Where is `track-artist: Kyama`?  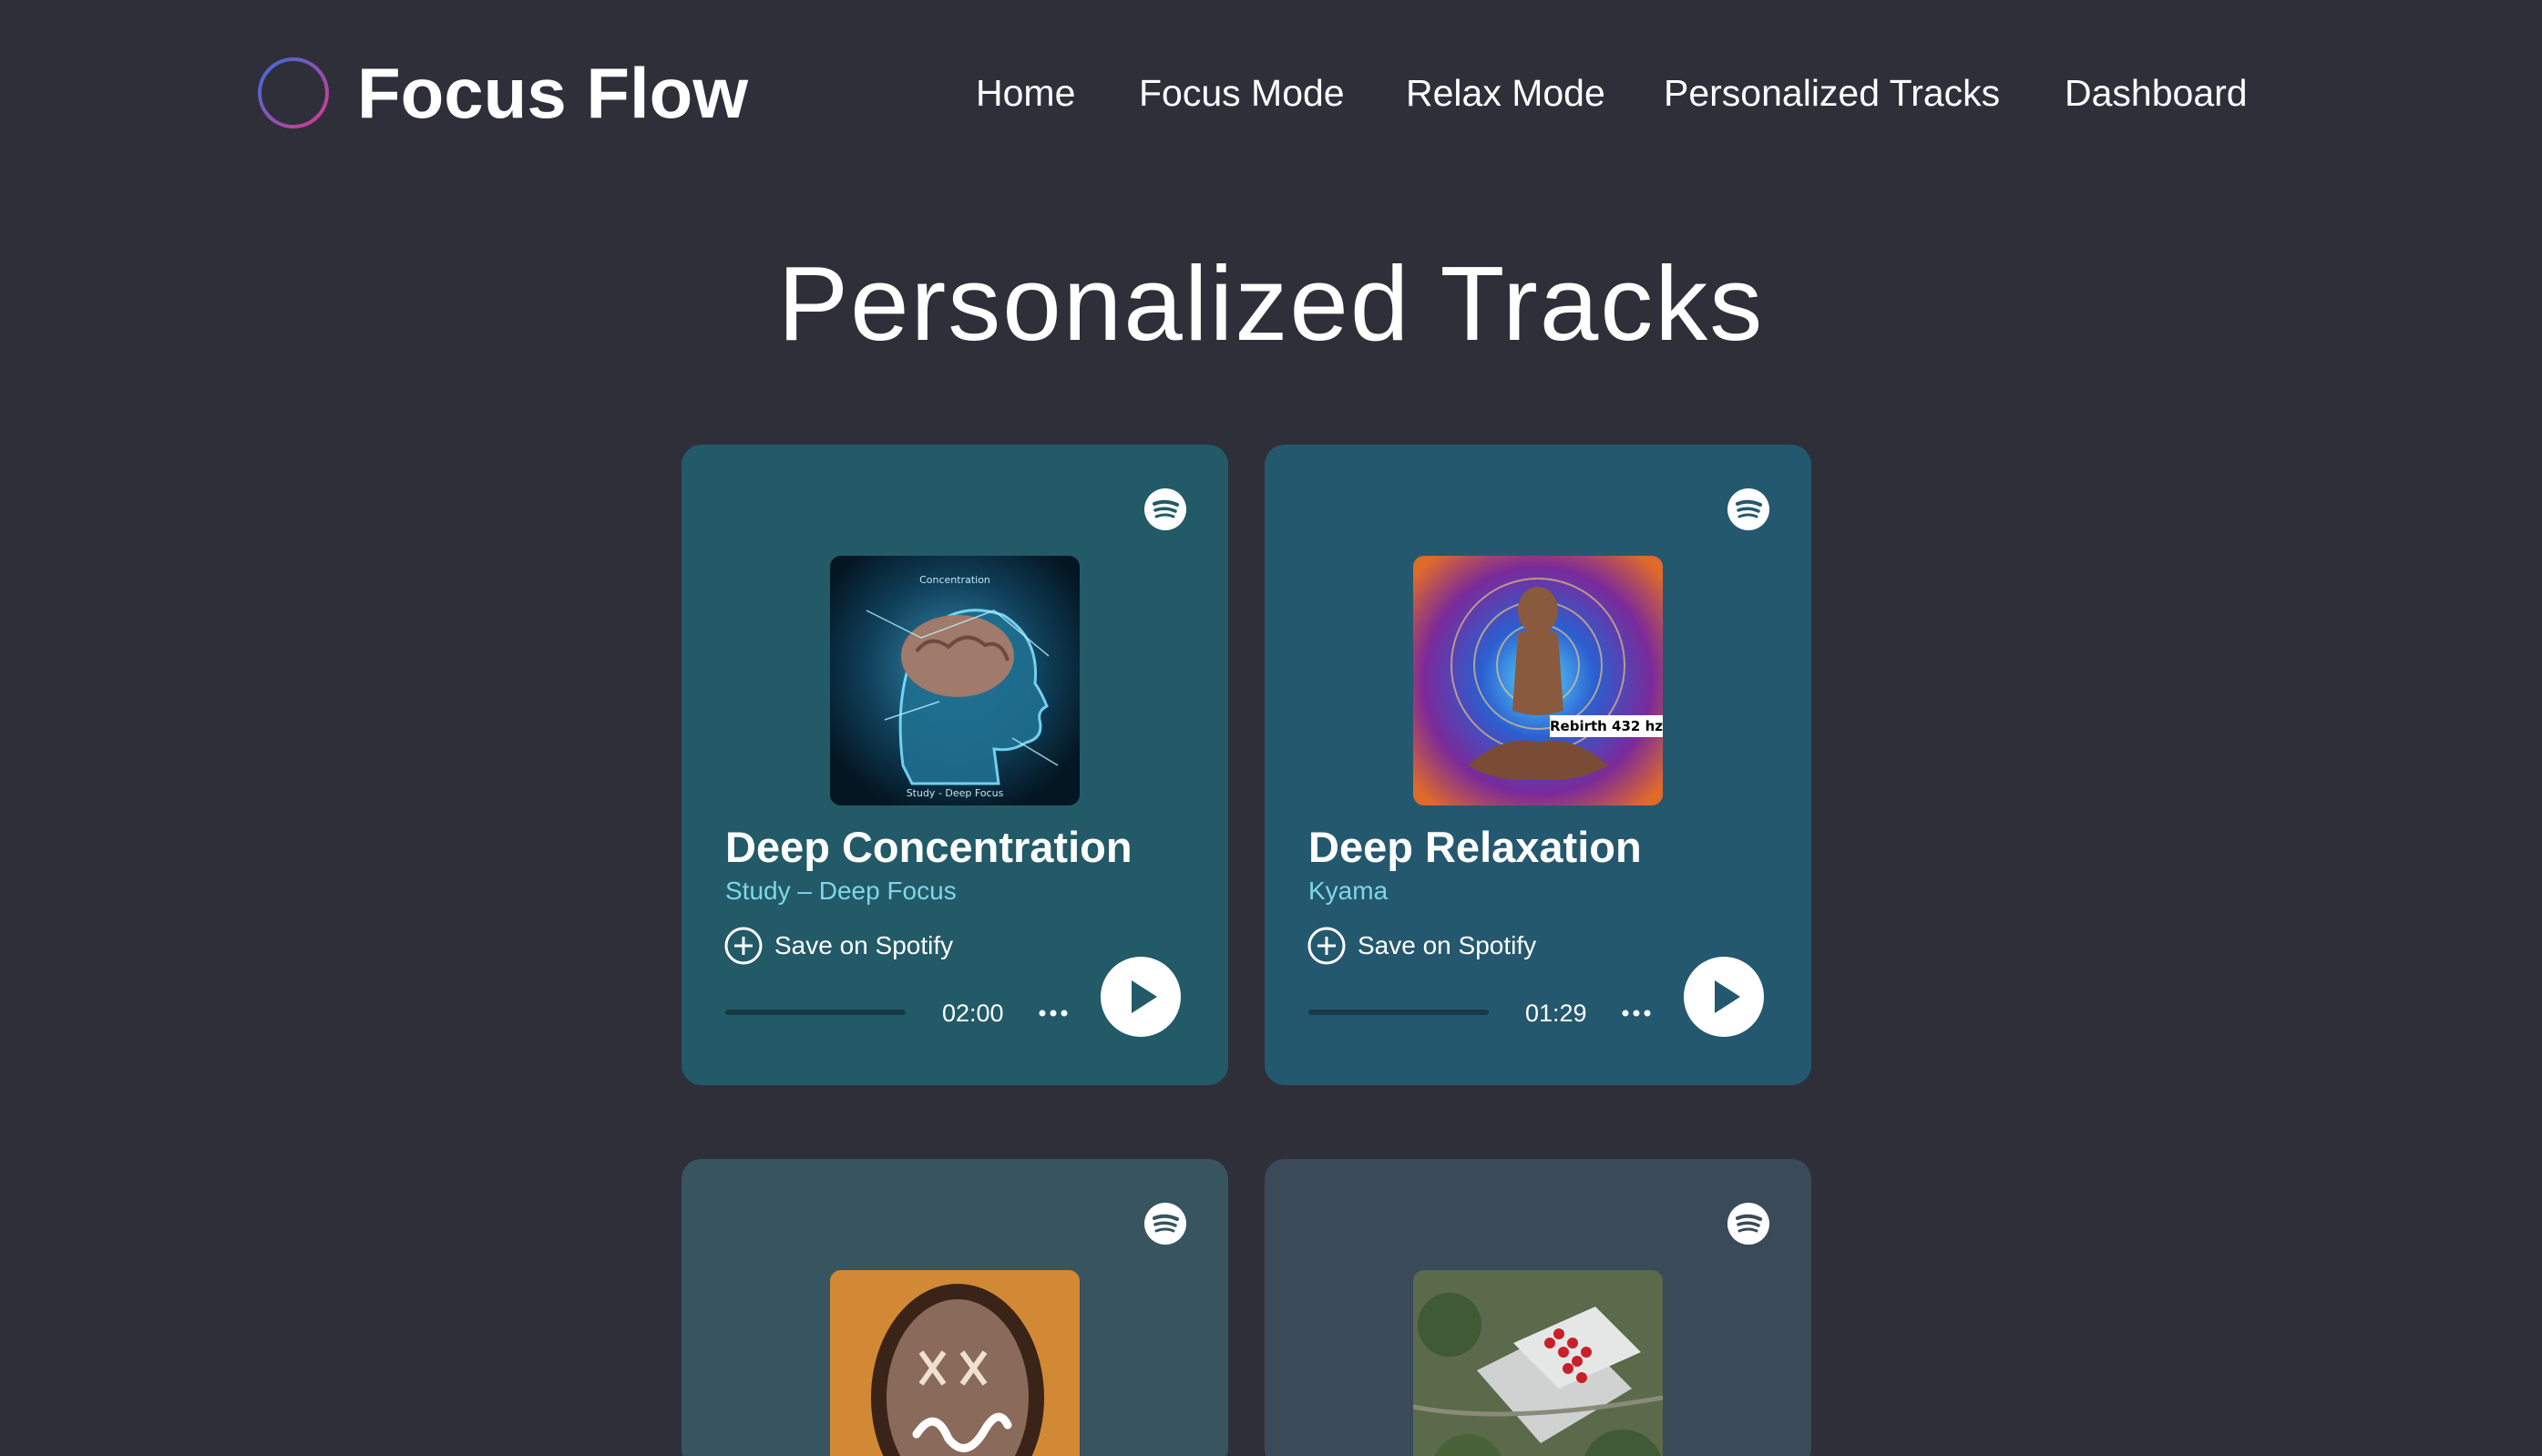 track-artist: Kyama is located at coordinates (1348, 891).